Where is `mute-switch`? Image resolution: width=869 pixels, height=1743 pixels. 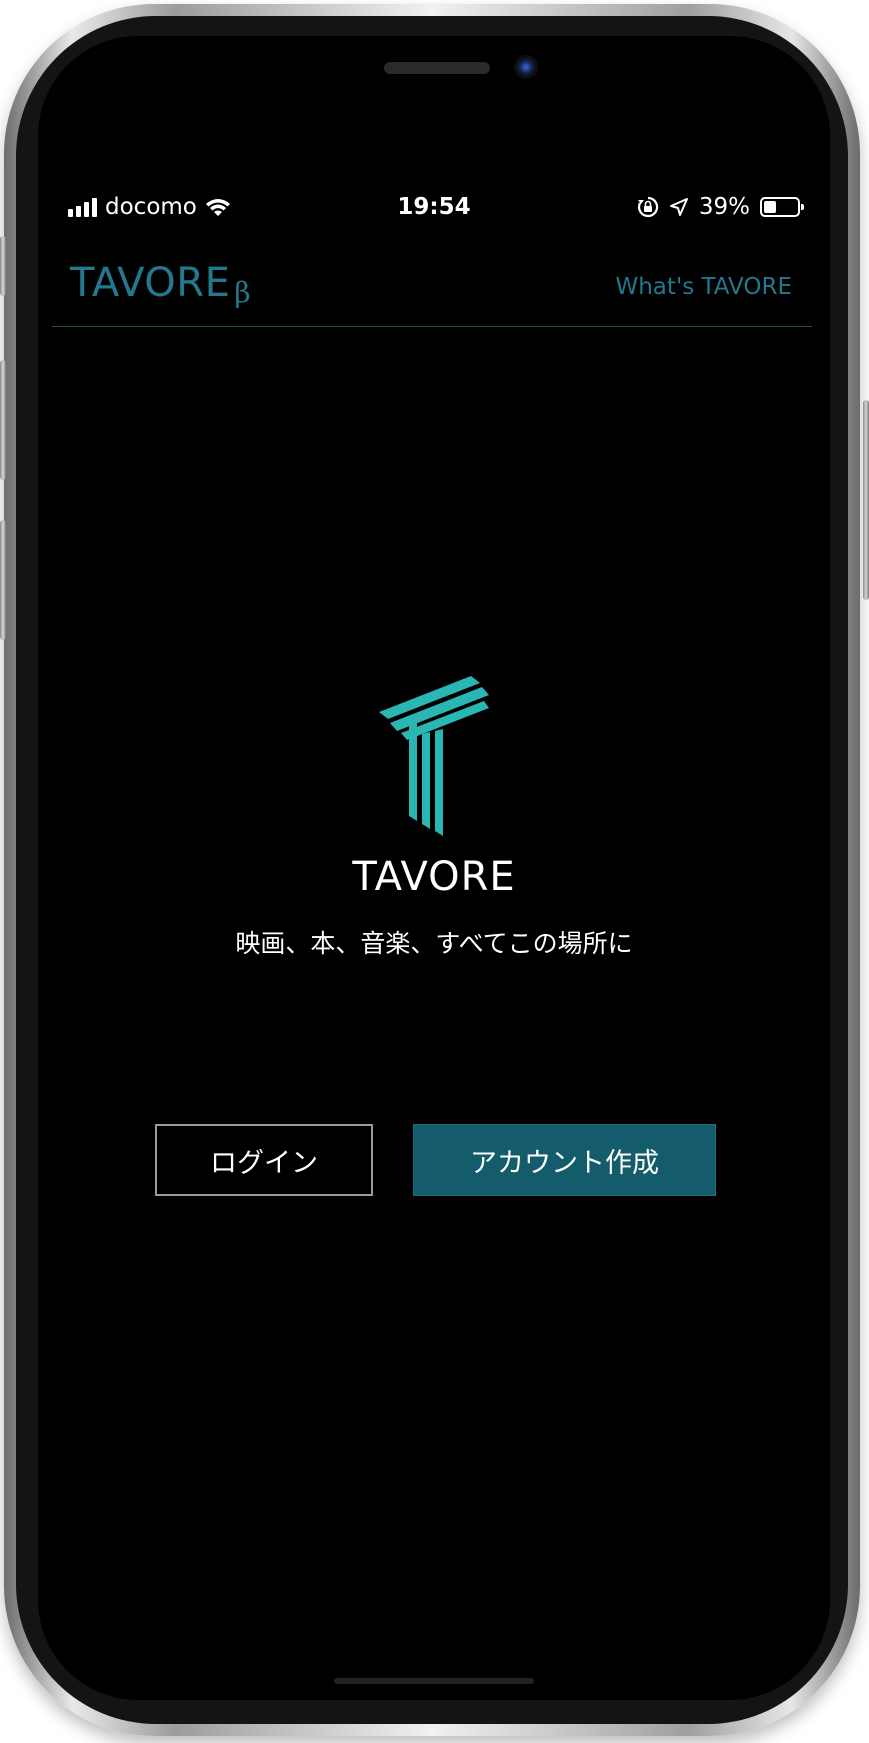 mute-switch is located at coordinates (3, 266).